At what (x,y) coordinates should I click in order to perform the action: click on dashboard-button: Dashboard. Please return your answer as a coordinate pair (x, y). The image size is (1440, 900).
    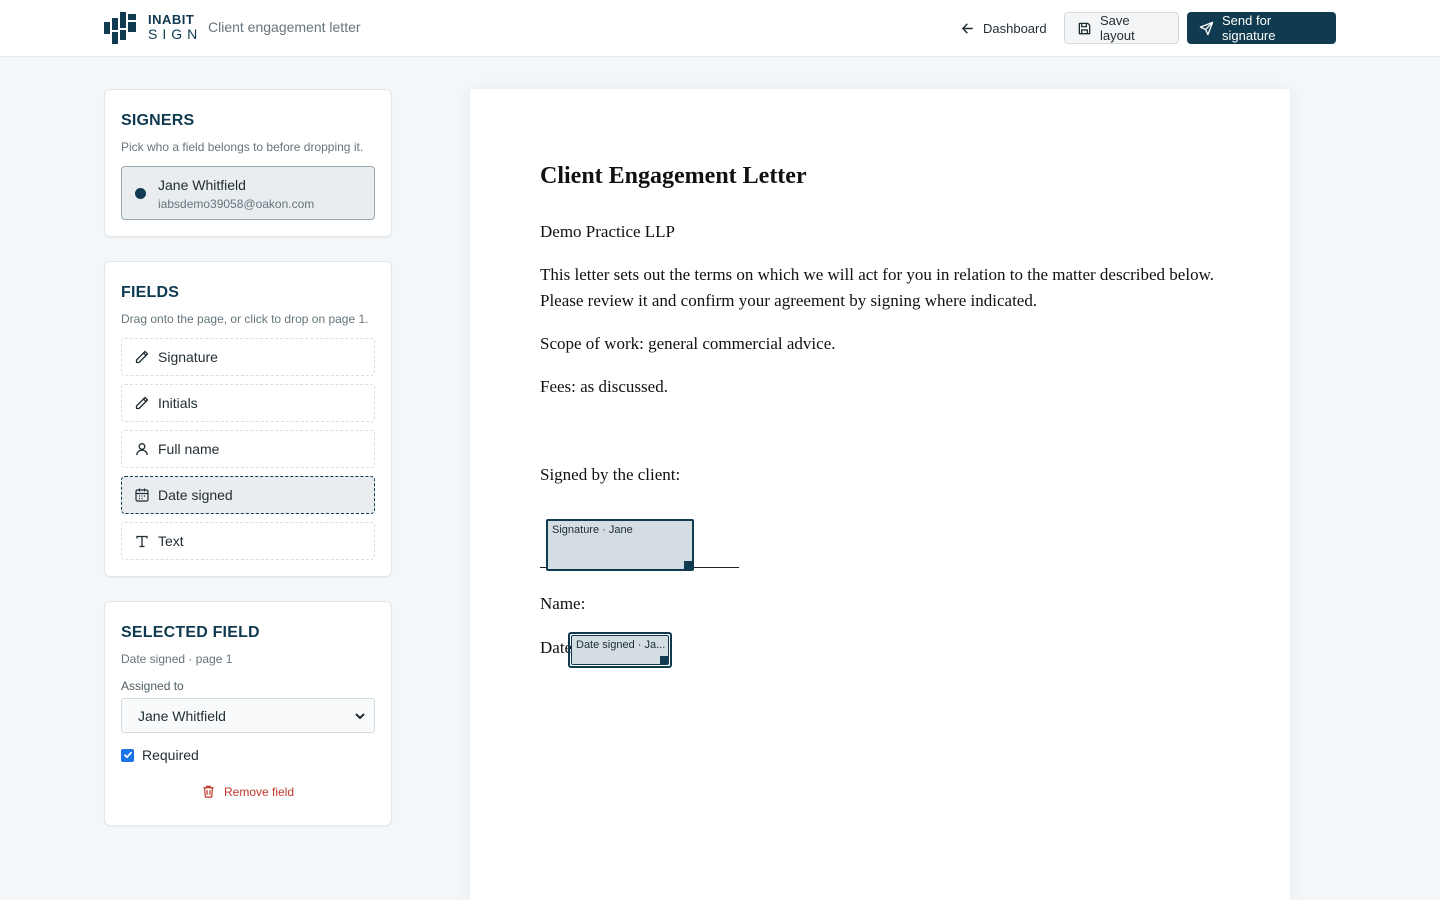
    Looking at the image, I should click on (1003, 28).